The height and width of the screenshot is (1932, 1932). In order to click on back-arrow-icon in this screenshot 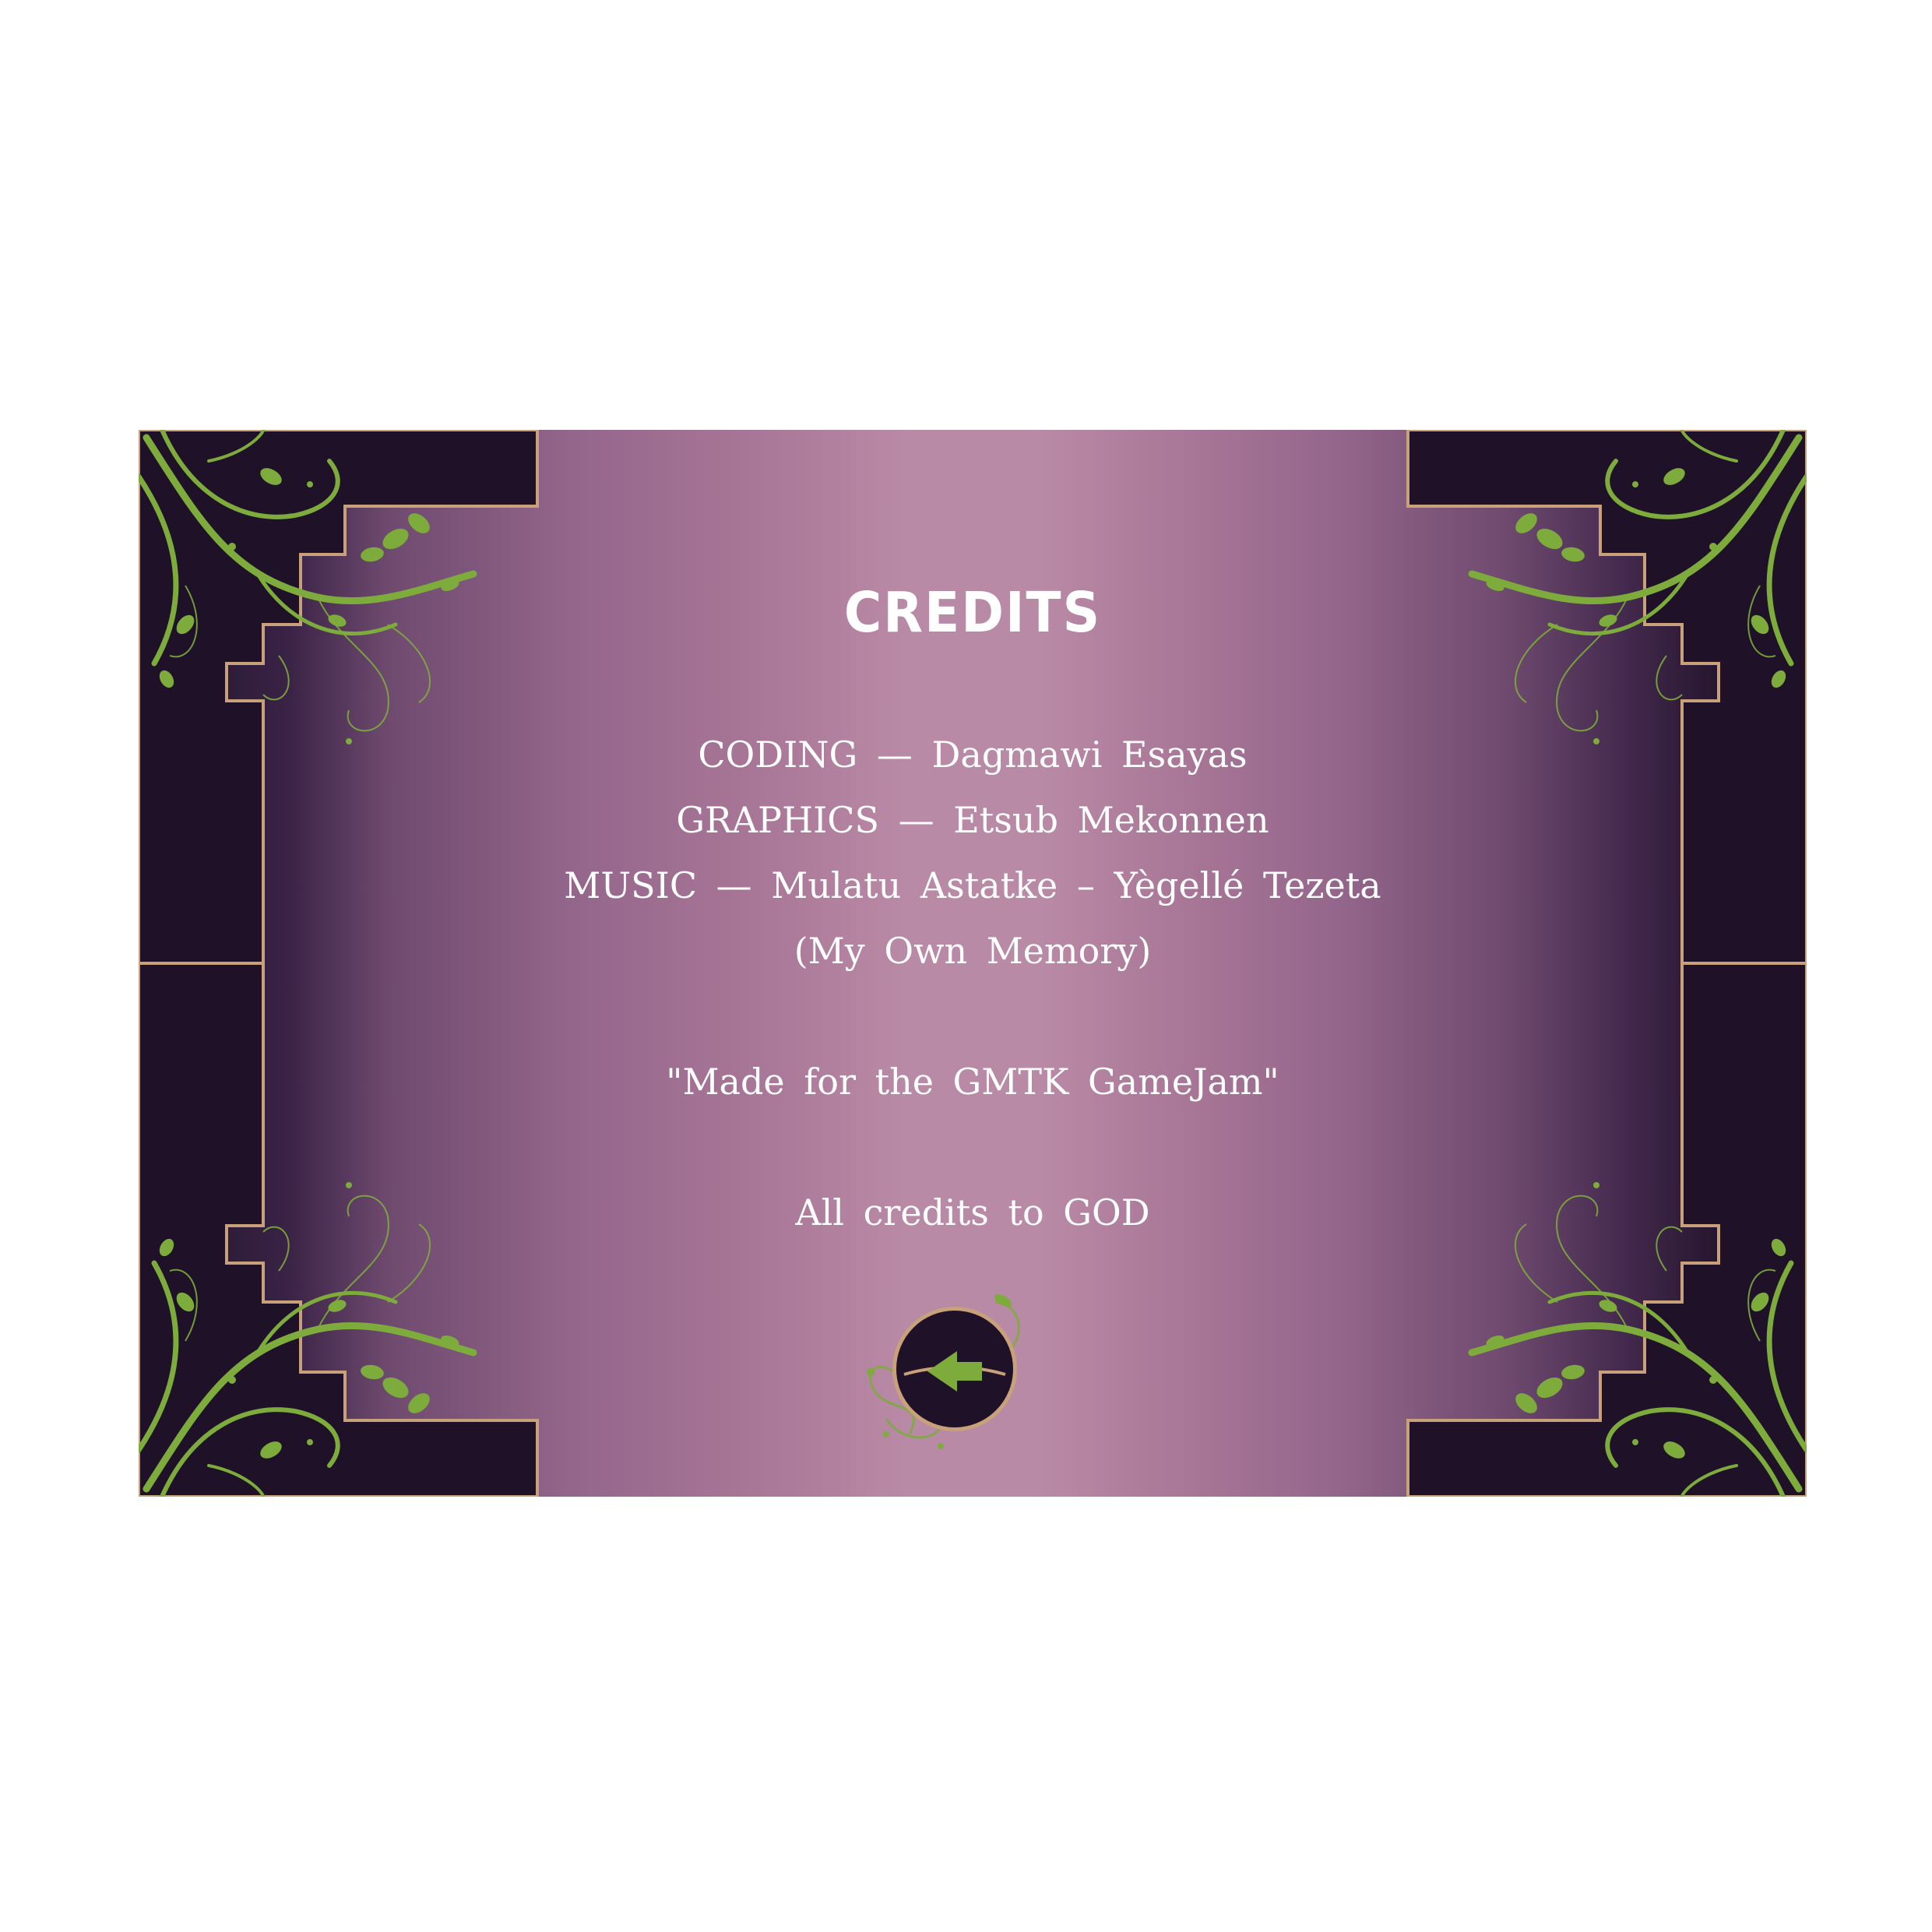, I will do `click(954, 1371)`.